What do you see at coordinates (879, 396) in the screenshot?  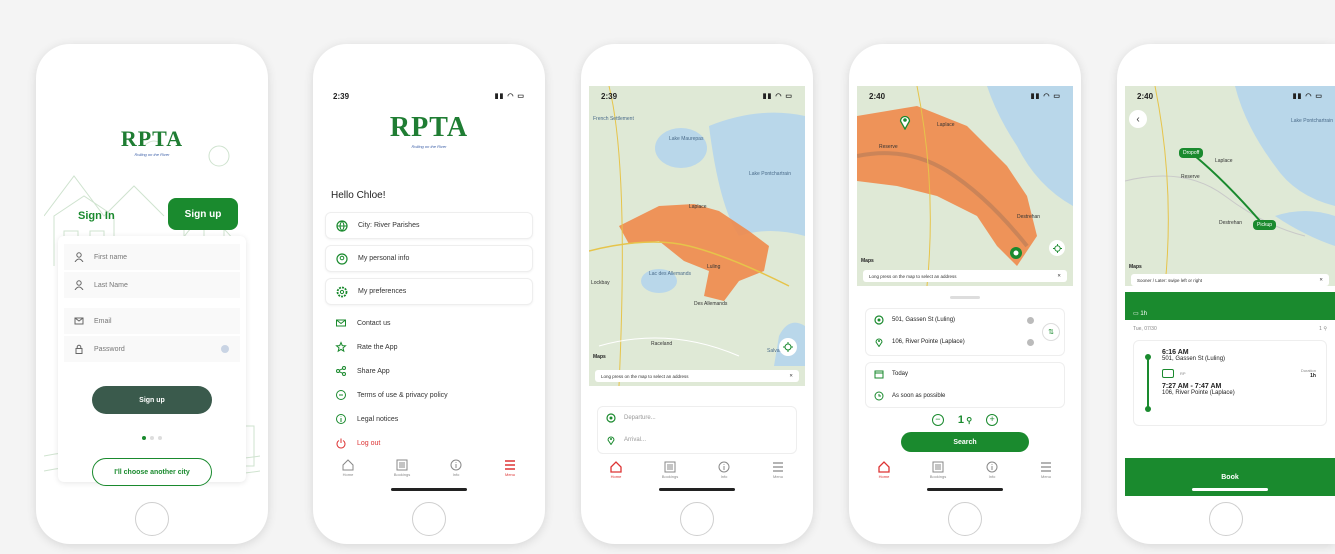 I see `clock-icon` at bounding box center [879, 396].